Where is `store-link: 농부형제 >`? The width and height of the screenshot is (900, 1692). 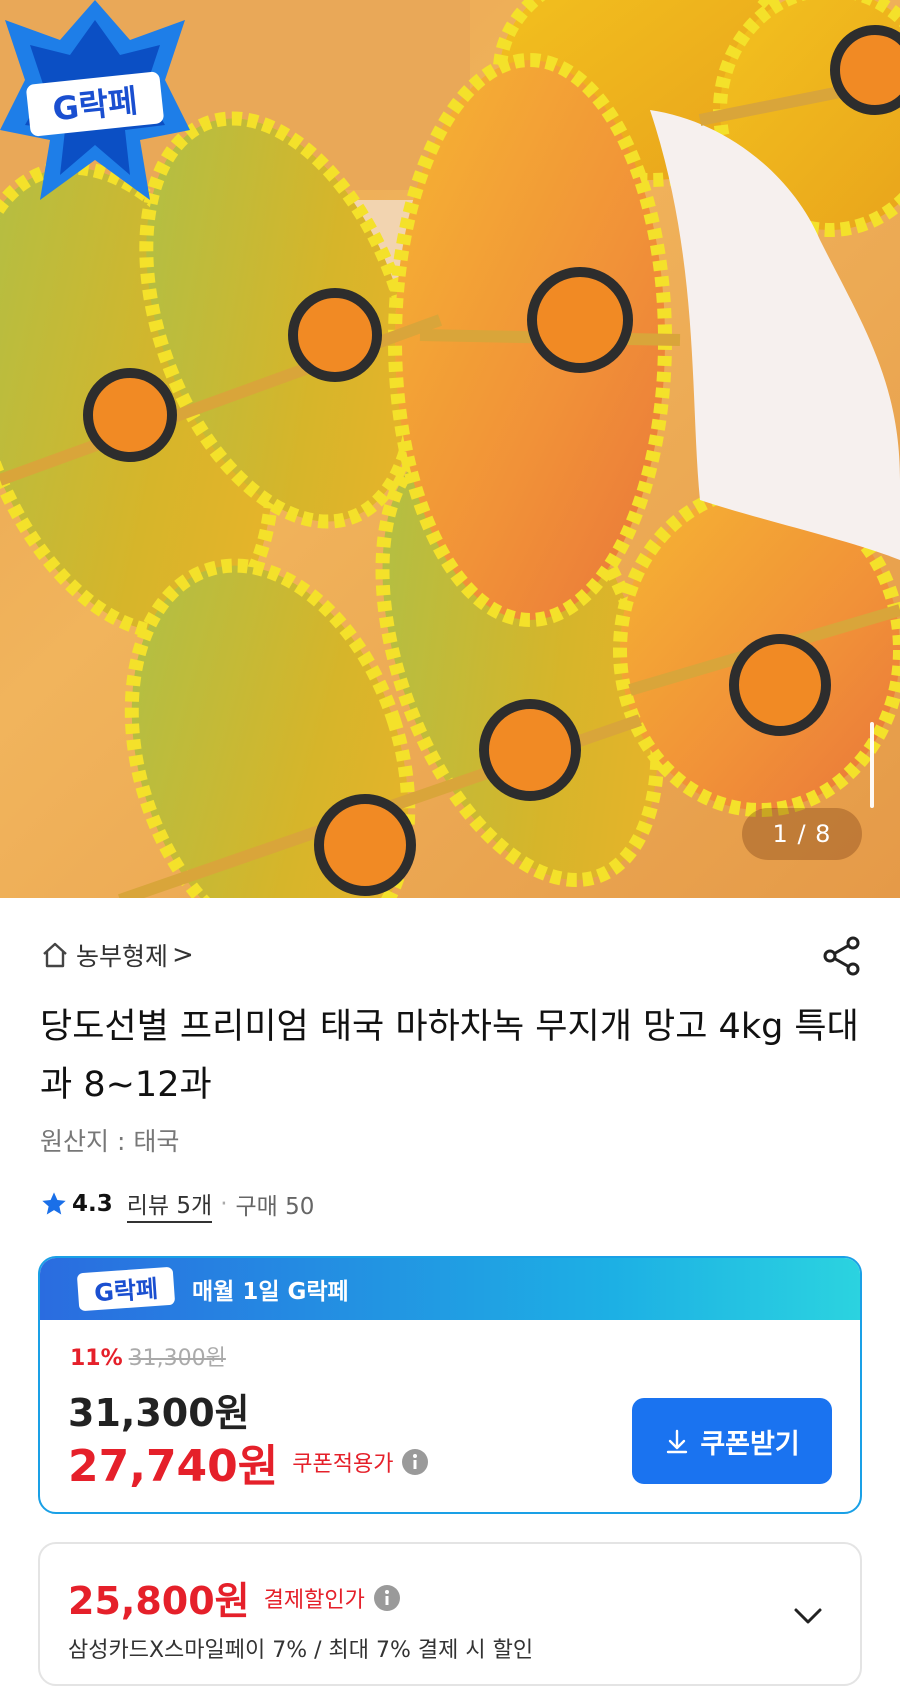 store-link: 농부형제 > is located at coordinates (117, 955).